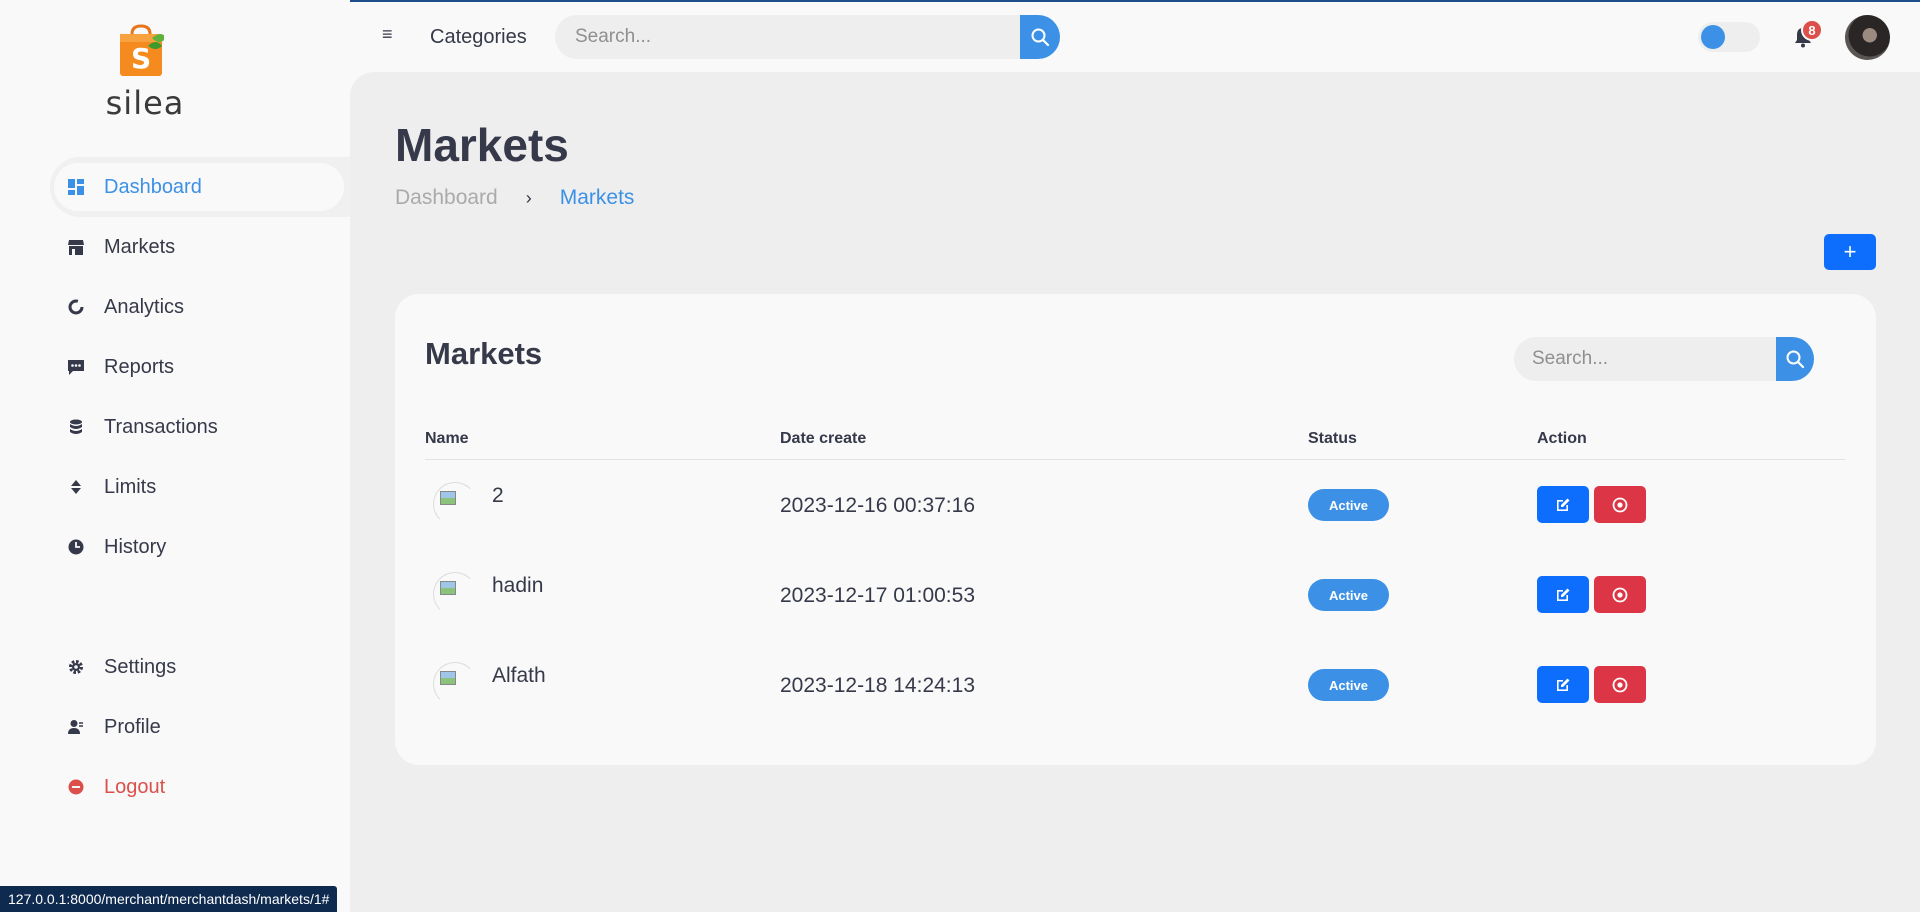  I want to click on sidebar-item-logout: Logout, so click(200, 787).